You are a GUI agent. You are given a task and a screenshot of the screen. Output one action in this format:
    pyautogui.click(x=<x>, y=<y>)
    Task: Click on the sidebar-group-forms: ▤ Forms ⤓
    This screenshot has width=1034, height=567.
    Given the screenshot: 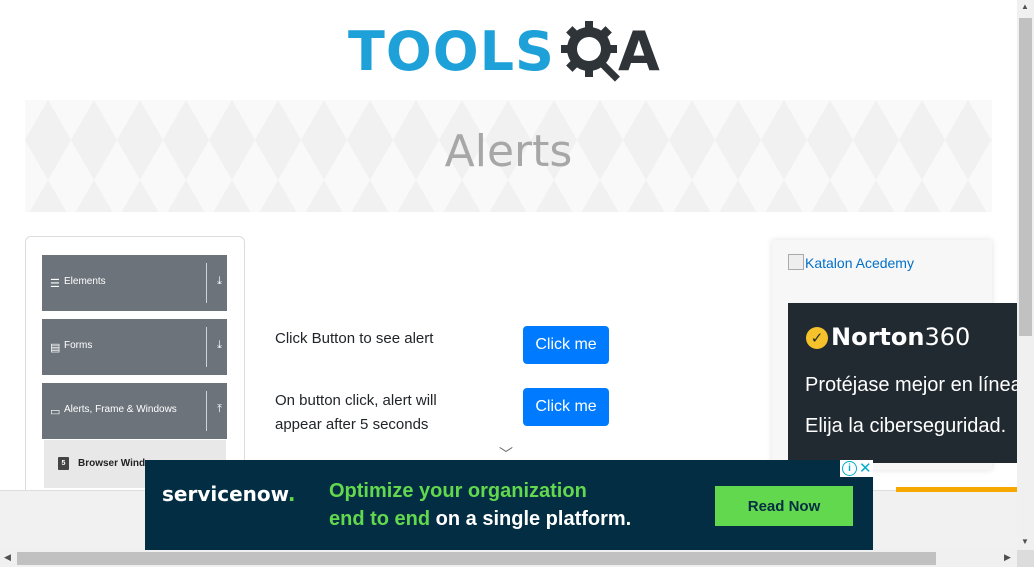 What is the action you would take?
    pyautogui.click(x=134, y=347)
    